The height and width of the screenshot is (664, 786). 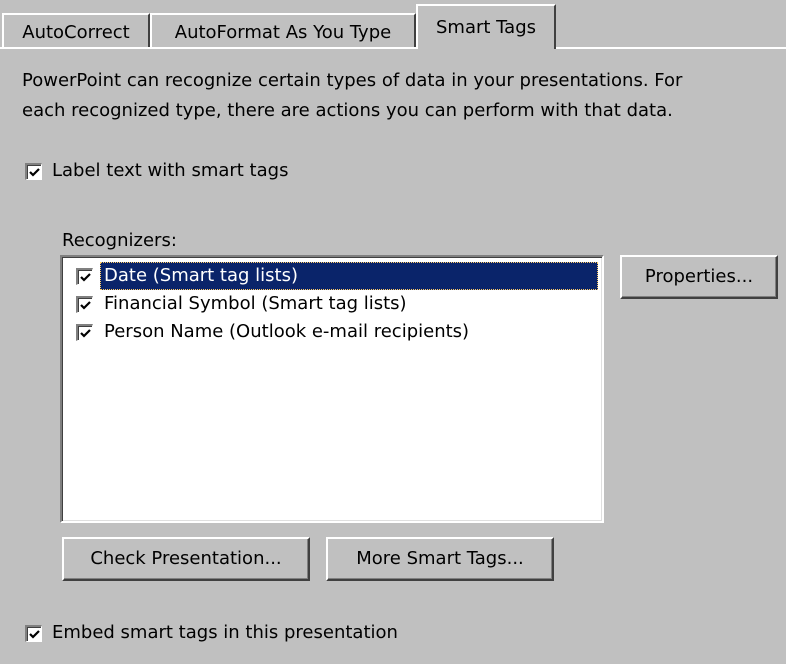 What do you see at coordinates (287, 331) in the screenshot?
I see `person-name-label: Person Name (Outlook e-mail recipients)` at bounding box center [287, 331].